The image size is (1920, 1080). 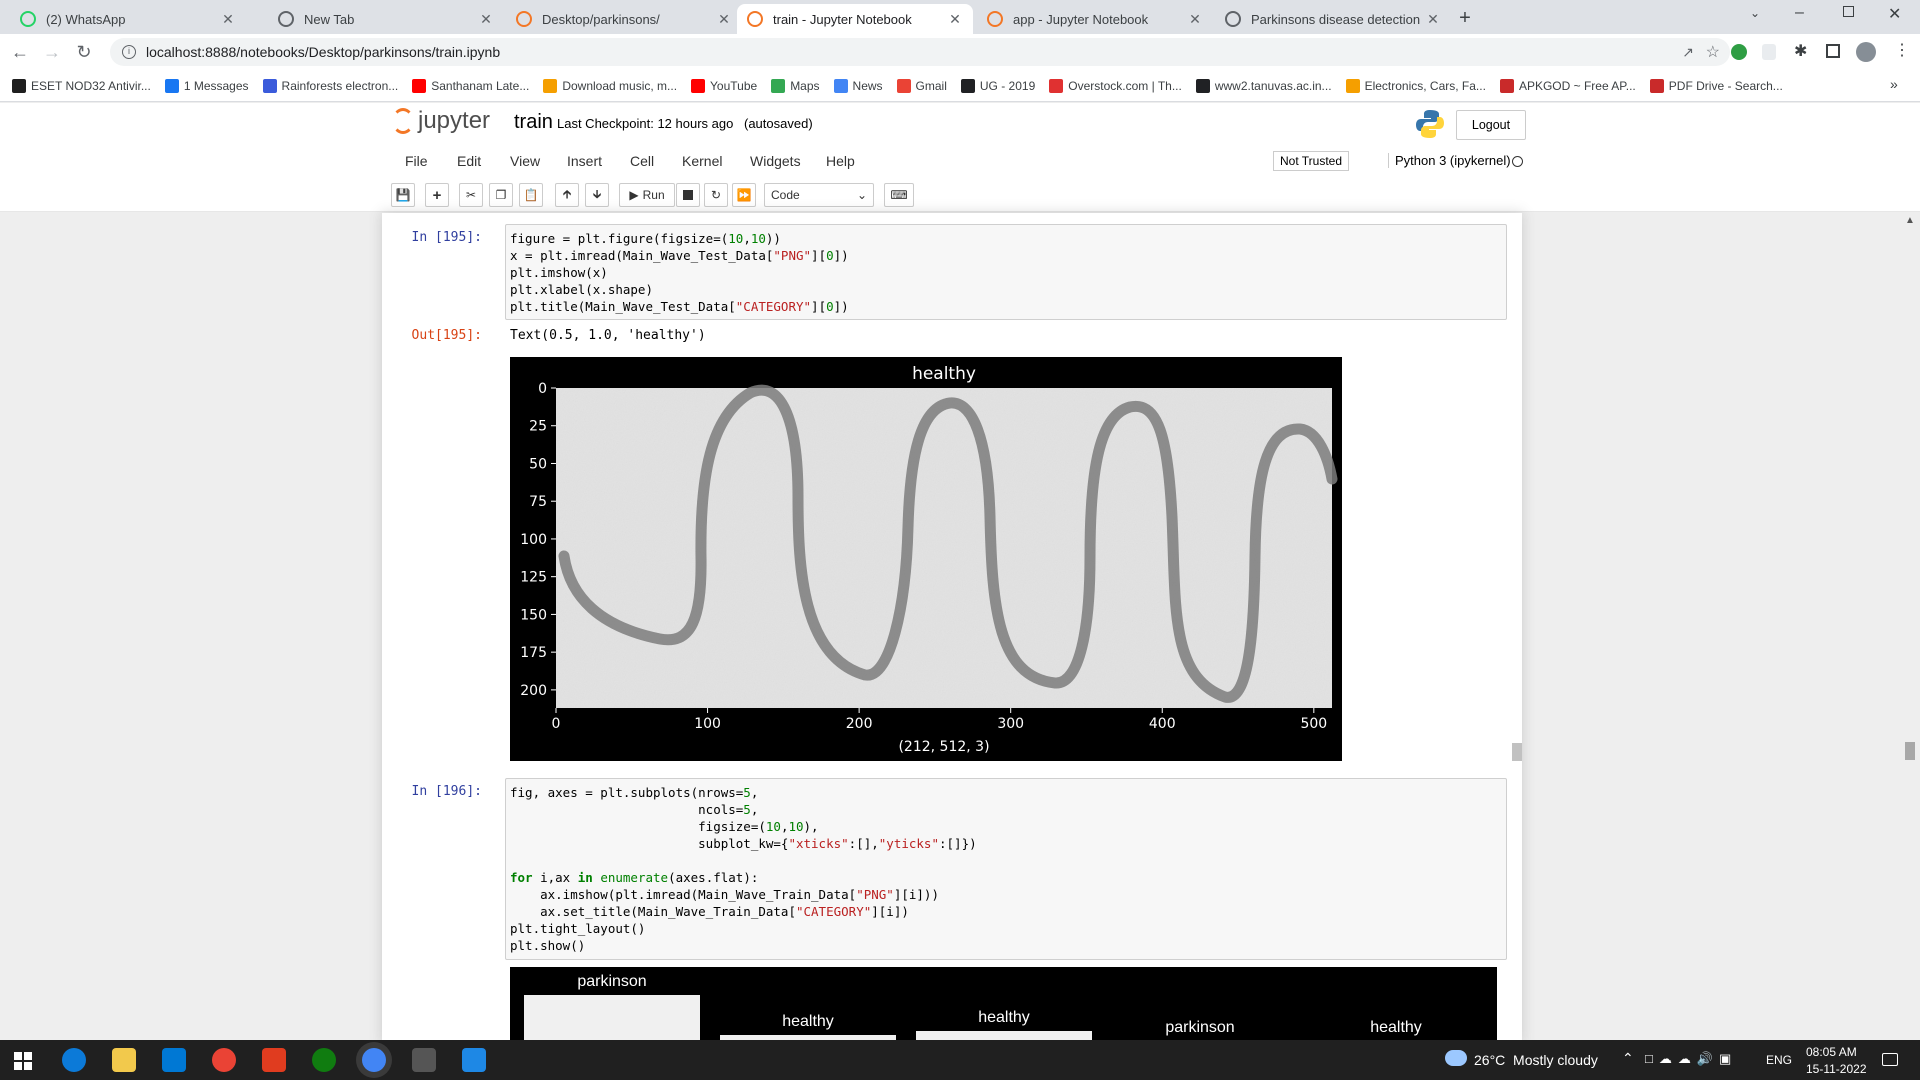 What do you see at coordinates (416, 161) in the screenshot?
I see `menu-file: File` at bounding box center [416, 161].